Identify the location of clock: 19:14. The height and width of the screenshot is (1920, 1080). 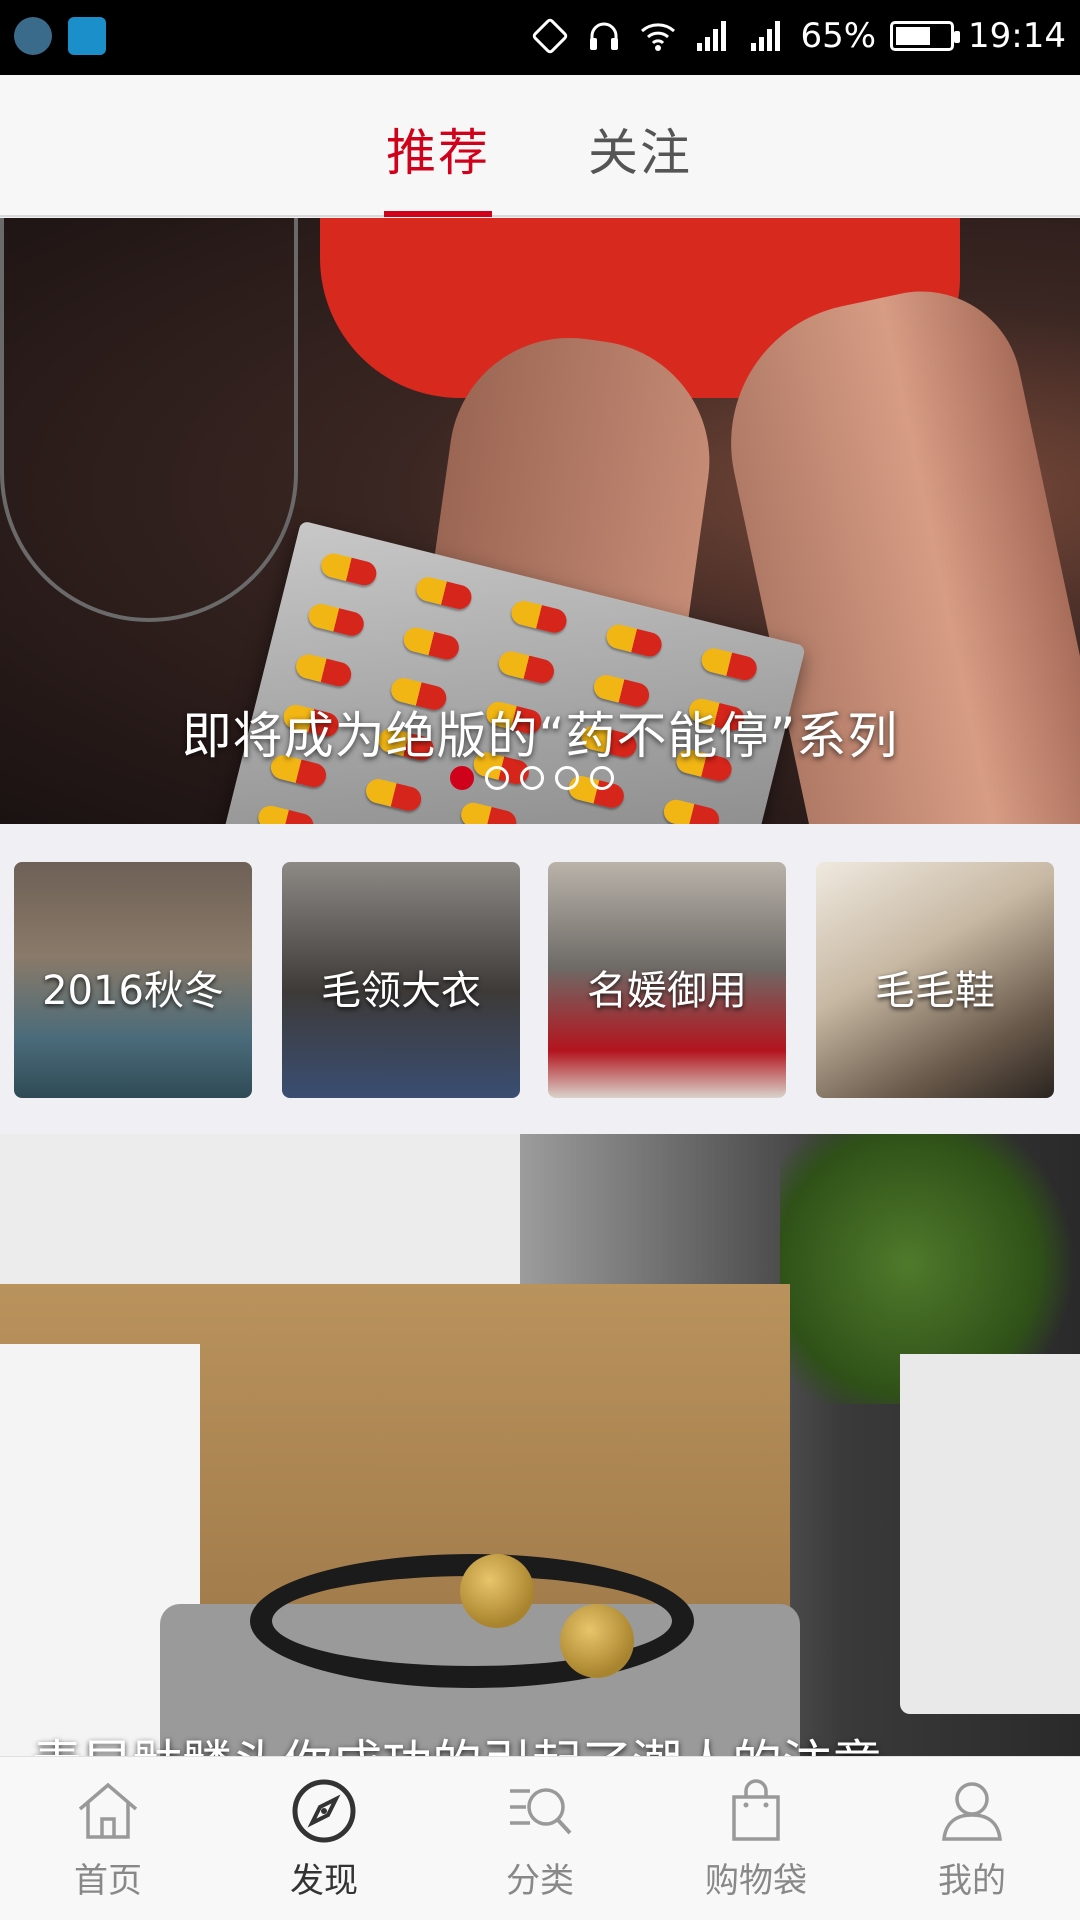
(1017, 36).